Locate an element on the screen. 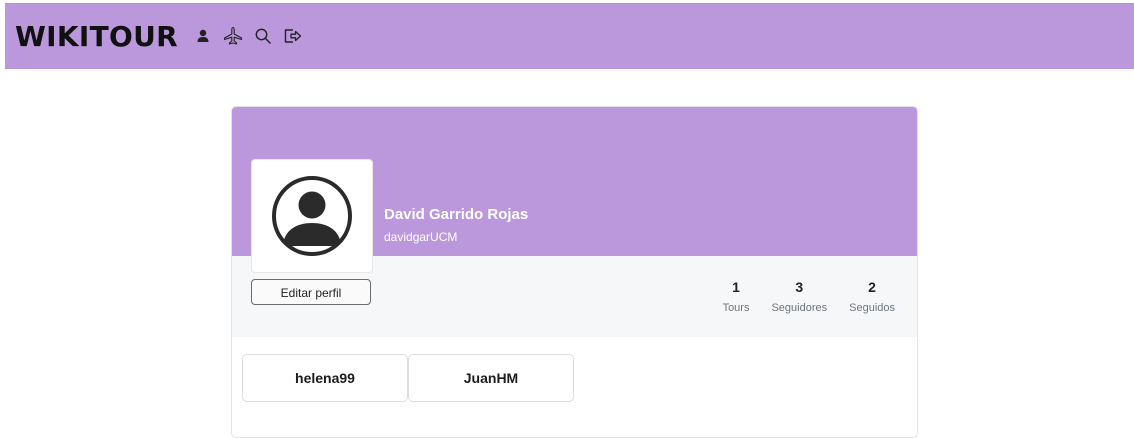 The image size is (1134, 438). stat-value: 3 is located at coordinates (799, 287).